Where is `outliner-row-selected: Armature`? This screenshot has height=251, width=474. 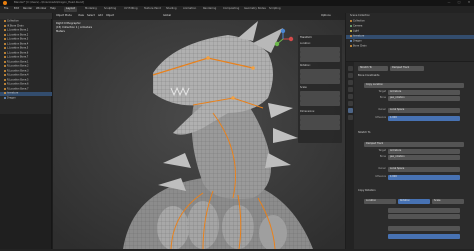 outliner-row-selected: Armature is located at coordinates (410, 37).